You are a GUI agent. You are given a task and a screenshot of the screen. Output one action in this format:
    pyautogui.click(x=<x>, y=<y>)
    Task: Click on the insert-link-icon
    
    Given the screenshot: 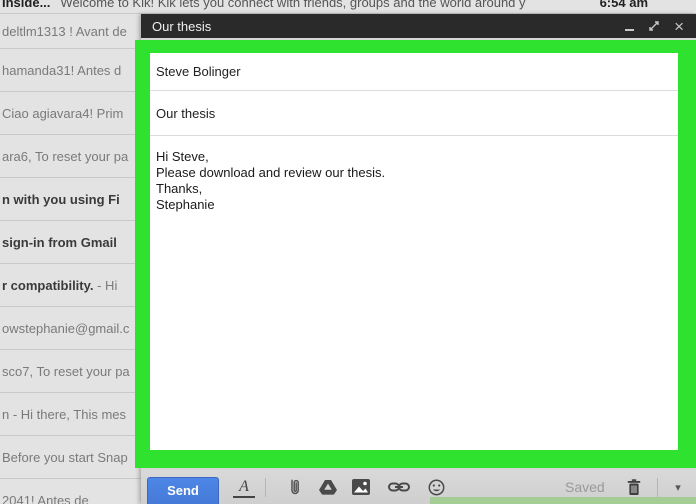 What is the action you would take?
    pyautogui.click(x=399, y=487)
    